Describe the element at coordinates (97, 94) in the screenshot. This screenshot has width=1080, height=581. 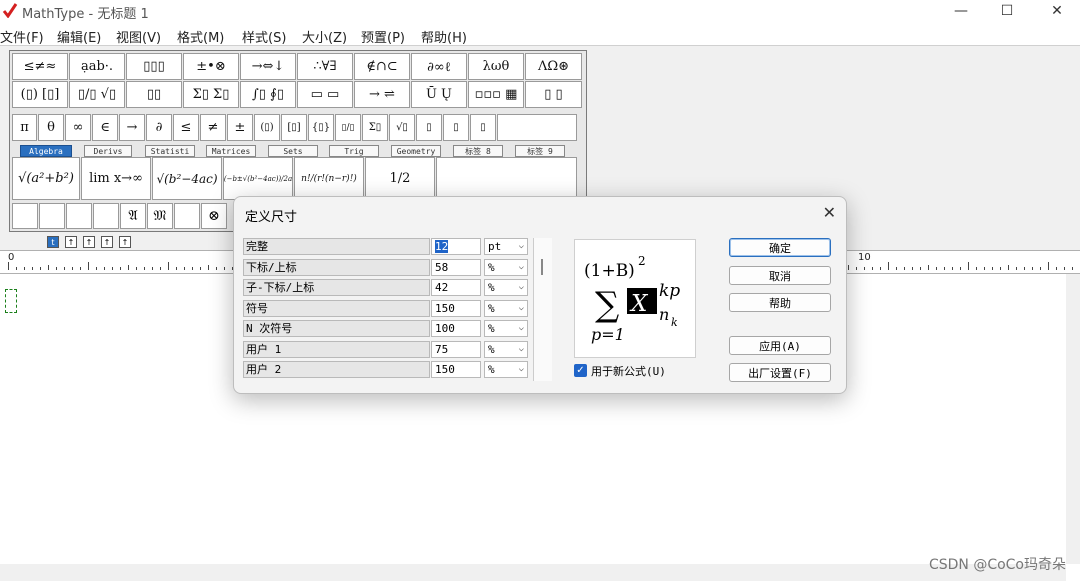
I see `palette-fractions-button: ▯/▯ √▯` at that location.